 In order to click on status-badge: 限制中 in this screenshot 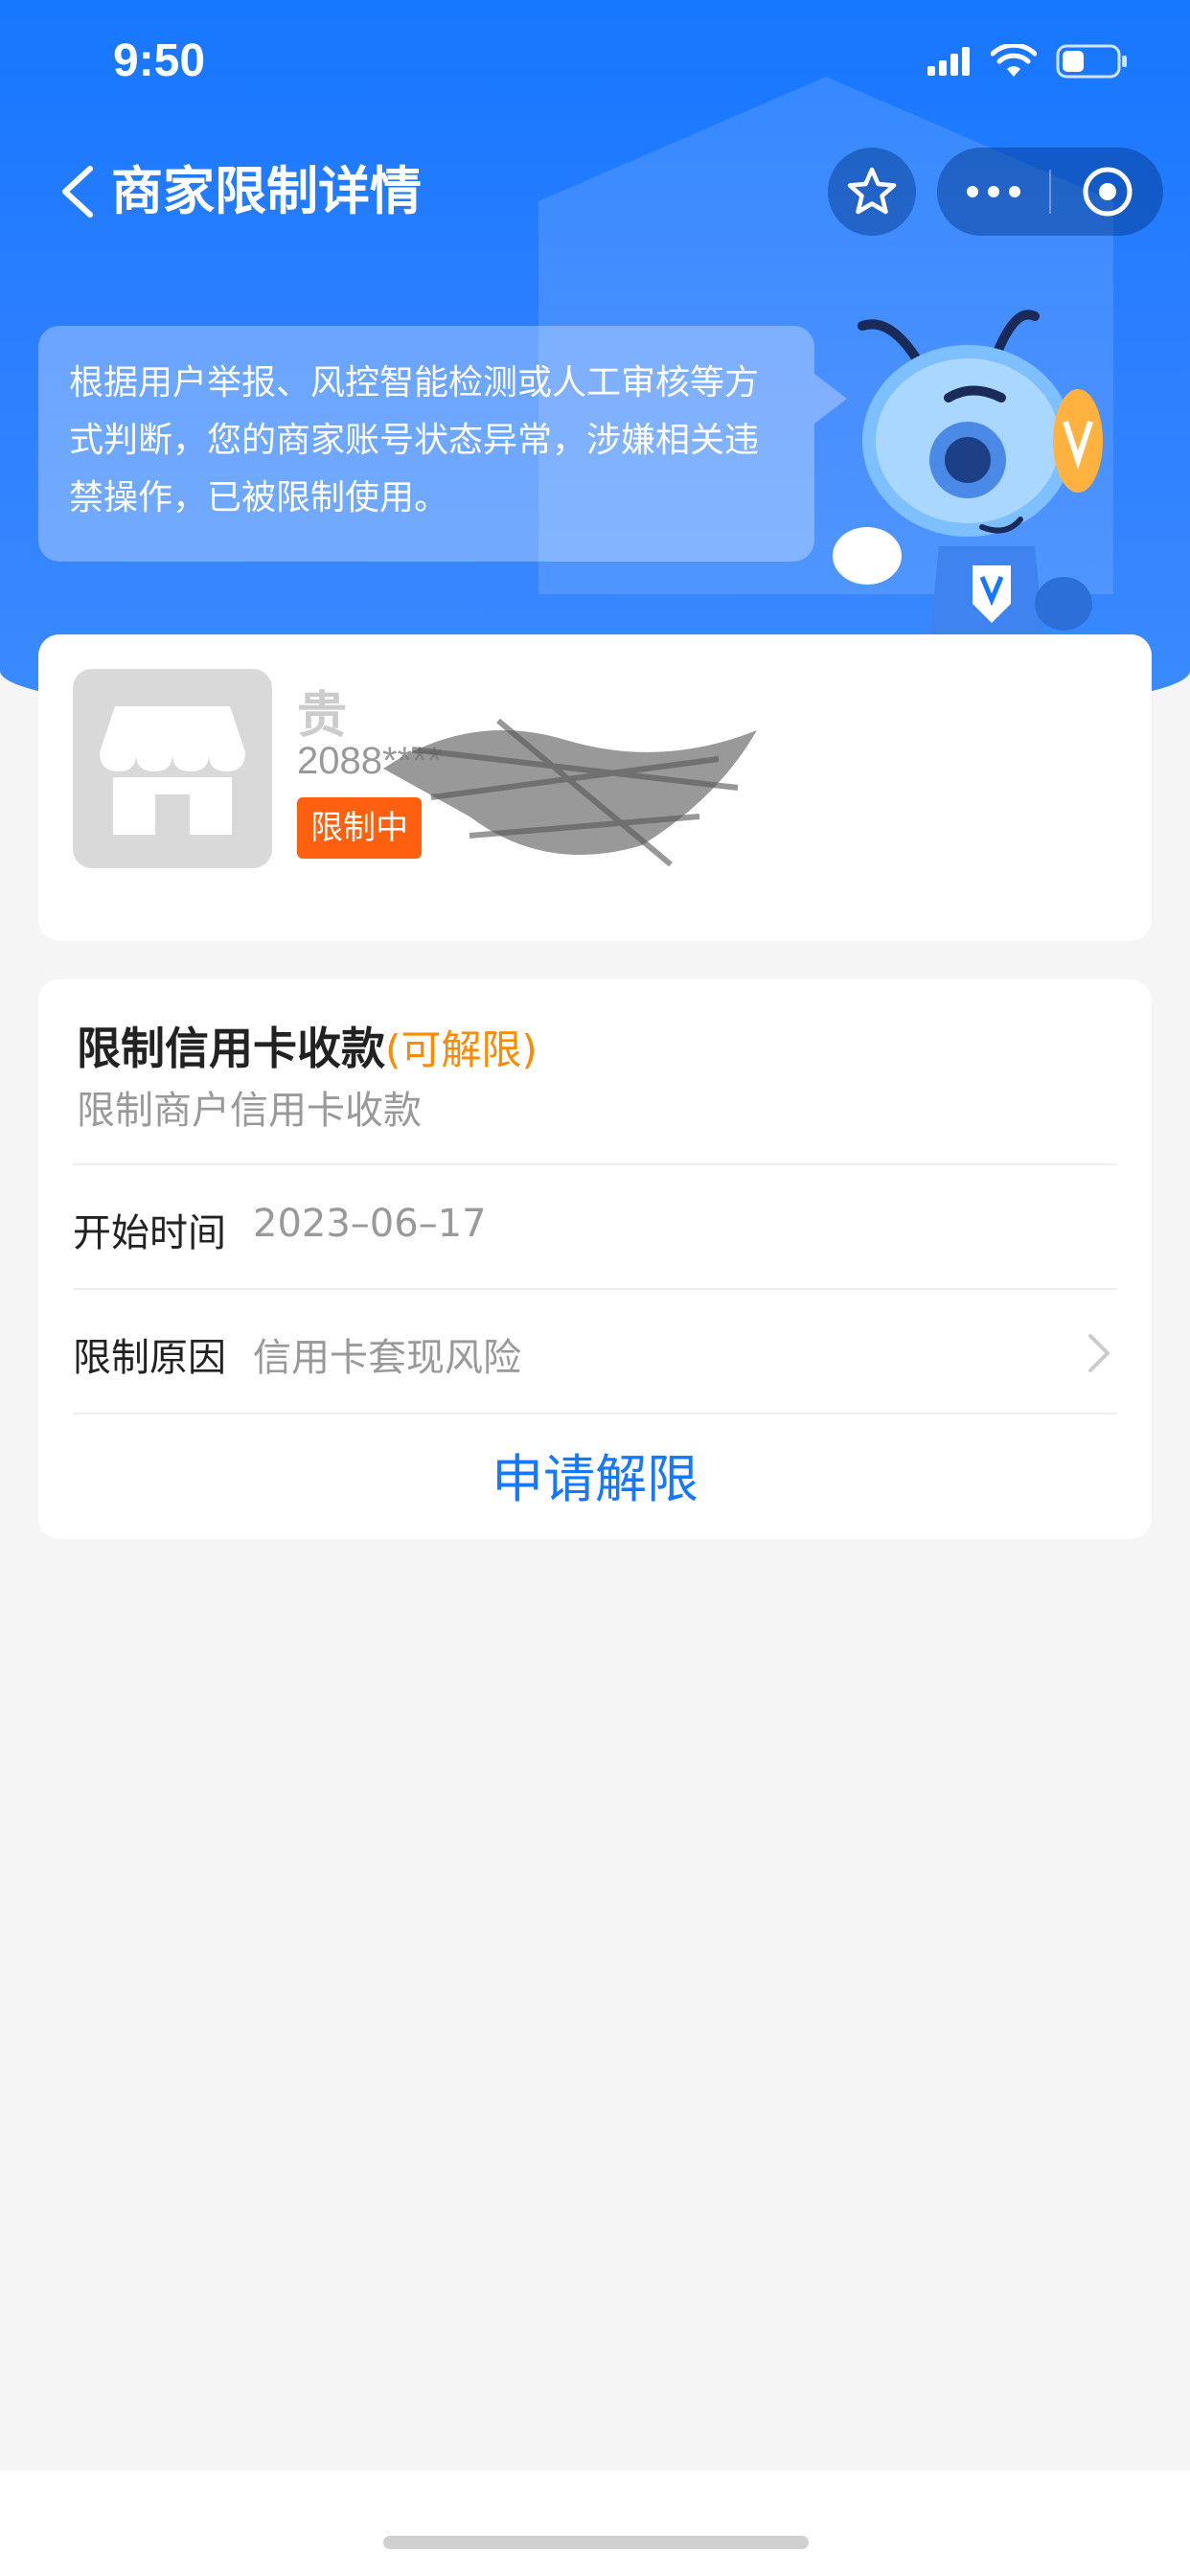, I will do `click(359, 828)`.